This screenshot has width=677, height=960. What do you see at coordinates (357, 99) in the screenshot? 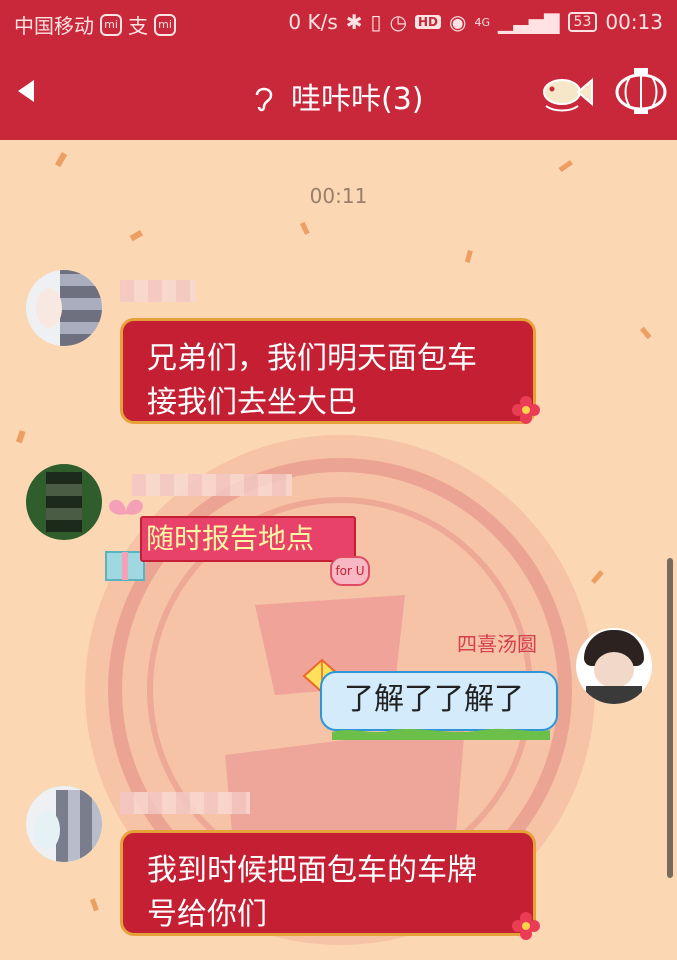
I see `chat-title: 哇咔咔(3)` at bounding box center [357, 99].